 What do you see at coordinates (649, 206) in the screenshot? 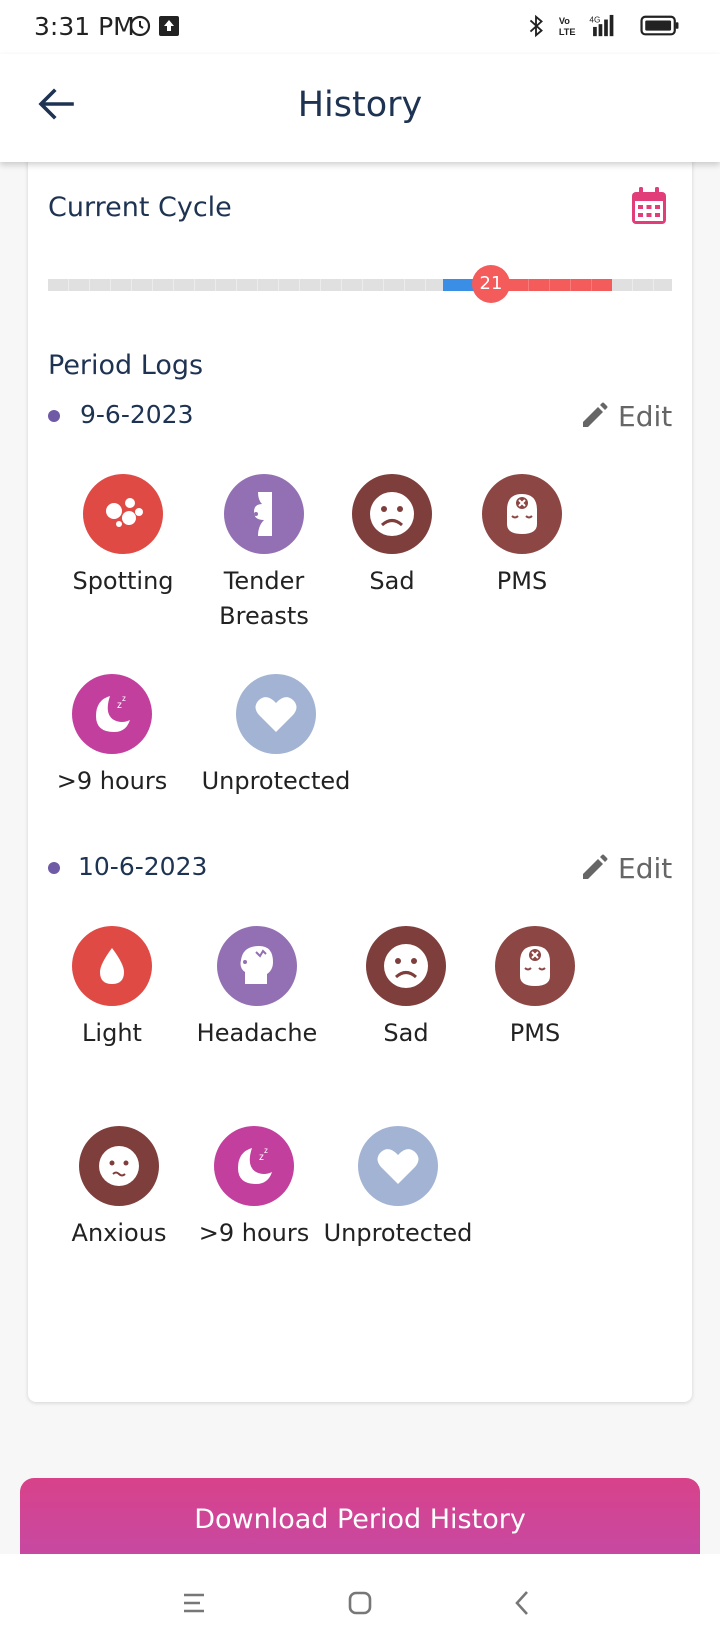
I see `calendar-icon` at bounding box center [649, 206].